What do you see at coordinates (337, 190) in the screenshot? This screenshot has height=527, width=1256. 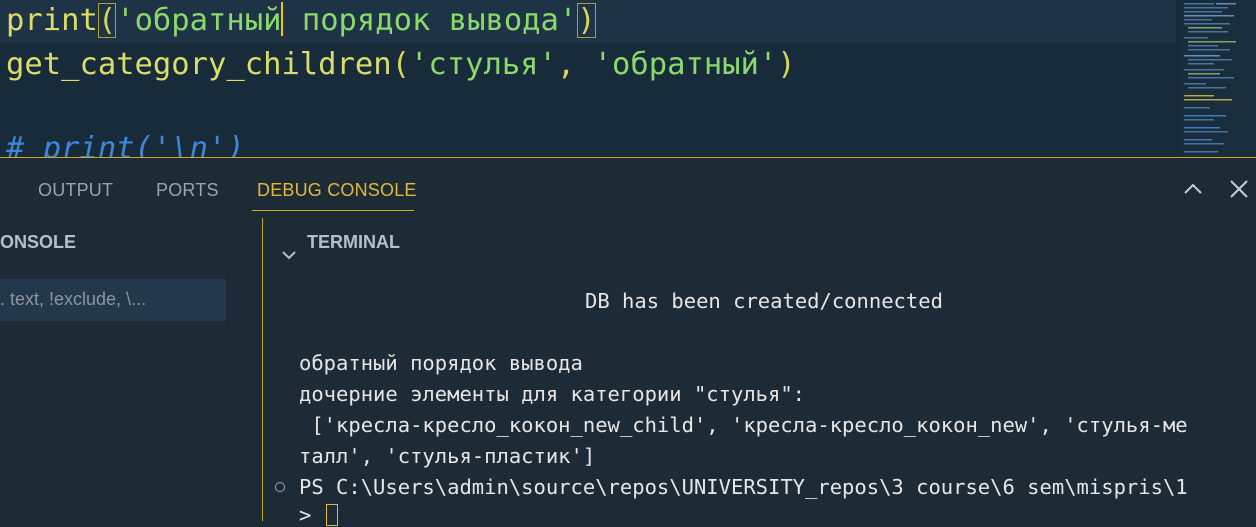 I see `tab-debug-console: DEBUG CONSOLE` at bounding box center [337, 190].